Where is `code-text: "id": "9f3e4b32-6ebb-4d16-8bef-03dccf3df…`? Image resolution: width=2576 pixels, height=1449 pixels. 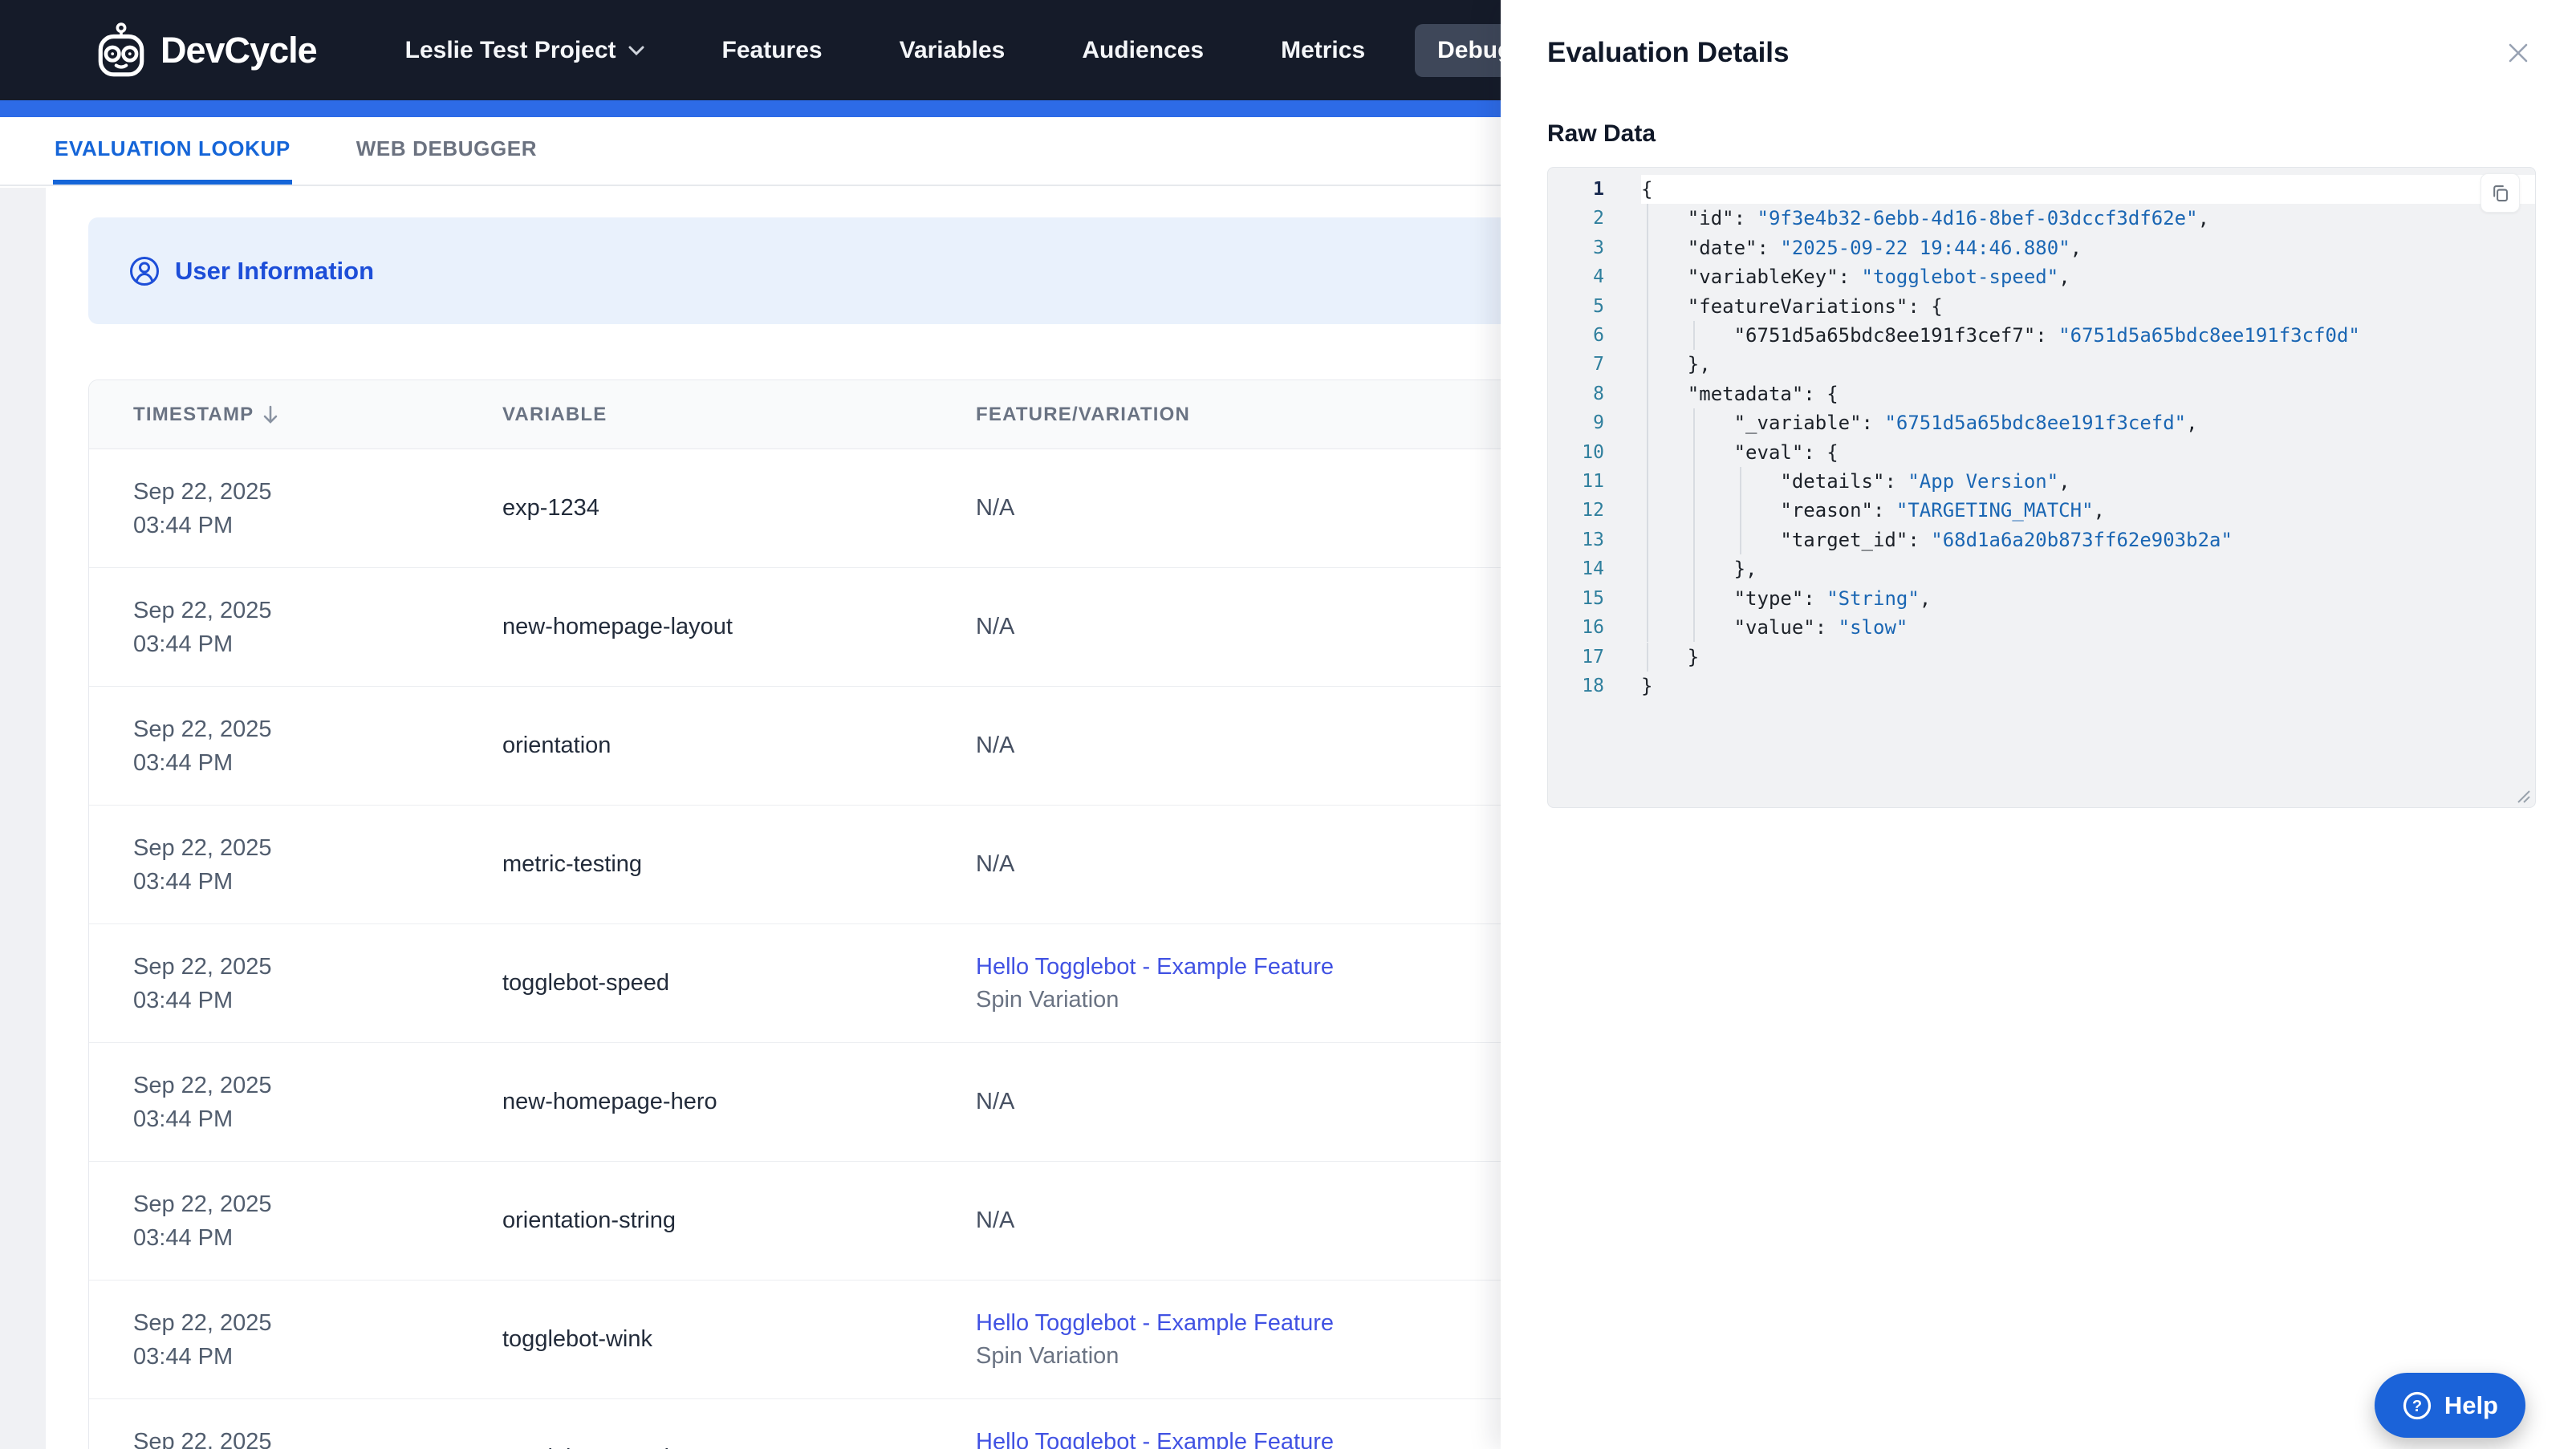
code-text: "id": "9f3e4b32-6ebb-4d16-8bef-03dccf3df… is located at coordinates (2088, 219).